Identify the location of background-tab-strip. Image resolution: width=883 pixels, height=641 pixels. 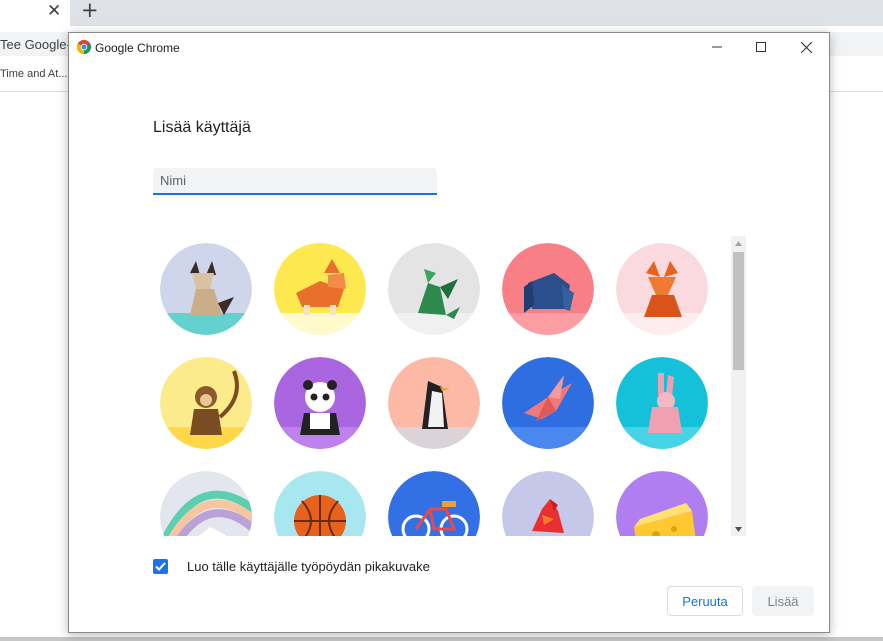
(441, 13).